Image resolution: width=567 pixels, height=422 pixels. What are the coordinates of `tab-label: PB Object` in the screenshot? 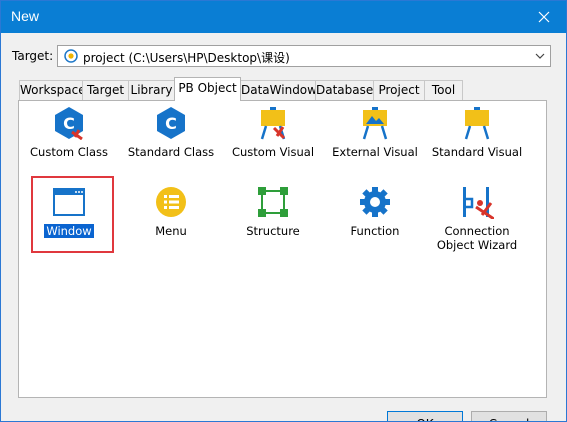 It's located at (207, 88).